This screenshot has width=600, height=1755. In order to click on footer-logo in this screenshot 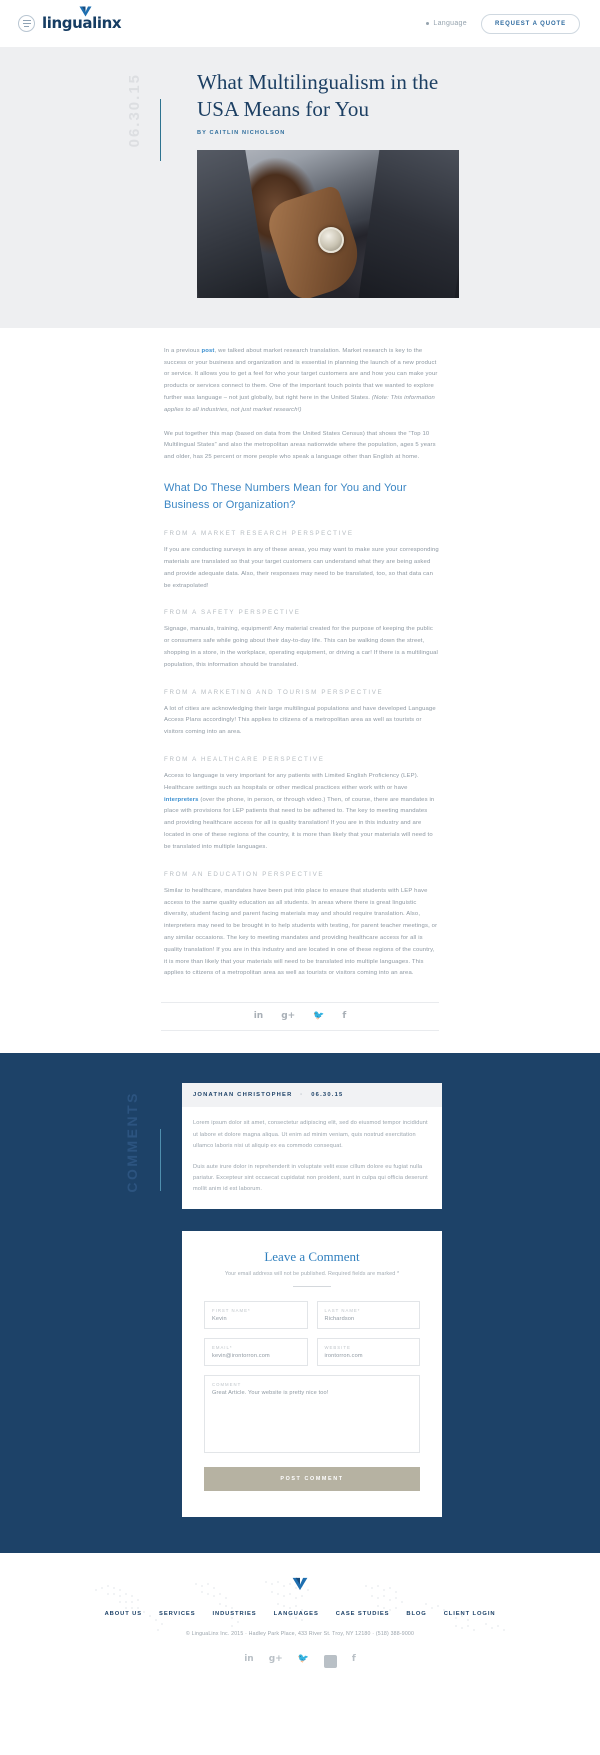, I will do `click(300, 1584)`.